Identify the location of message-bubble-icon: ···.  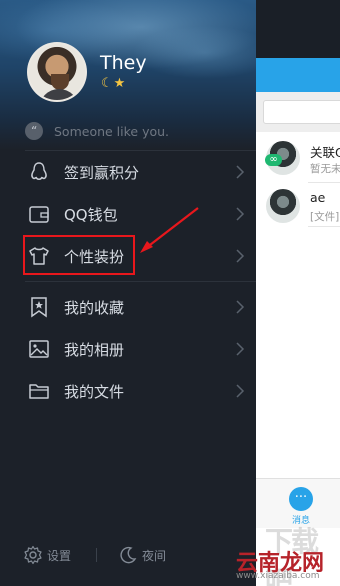
(301, 499).